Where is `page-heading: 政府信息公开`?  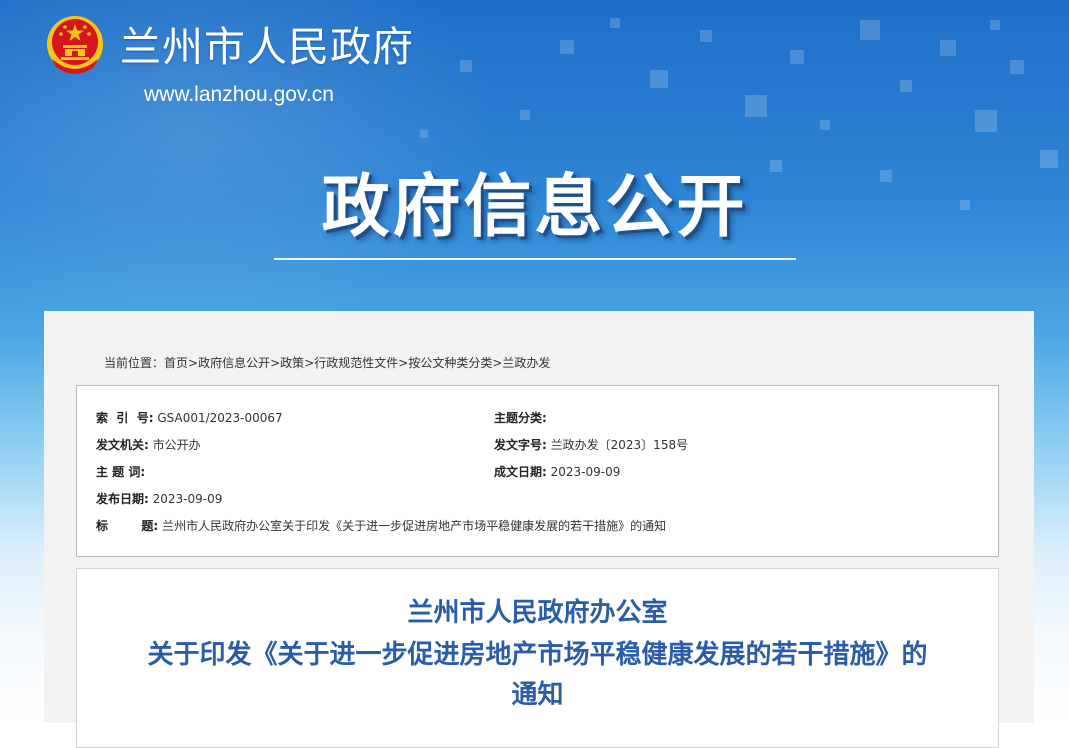 page-heading: 政府信息公开 is located at coordinates (534, 207).